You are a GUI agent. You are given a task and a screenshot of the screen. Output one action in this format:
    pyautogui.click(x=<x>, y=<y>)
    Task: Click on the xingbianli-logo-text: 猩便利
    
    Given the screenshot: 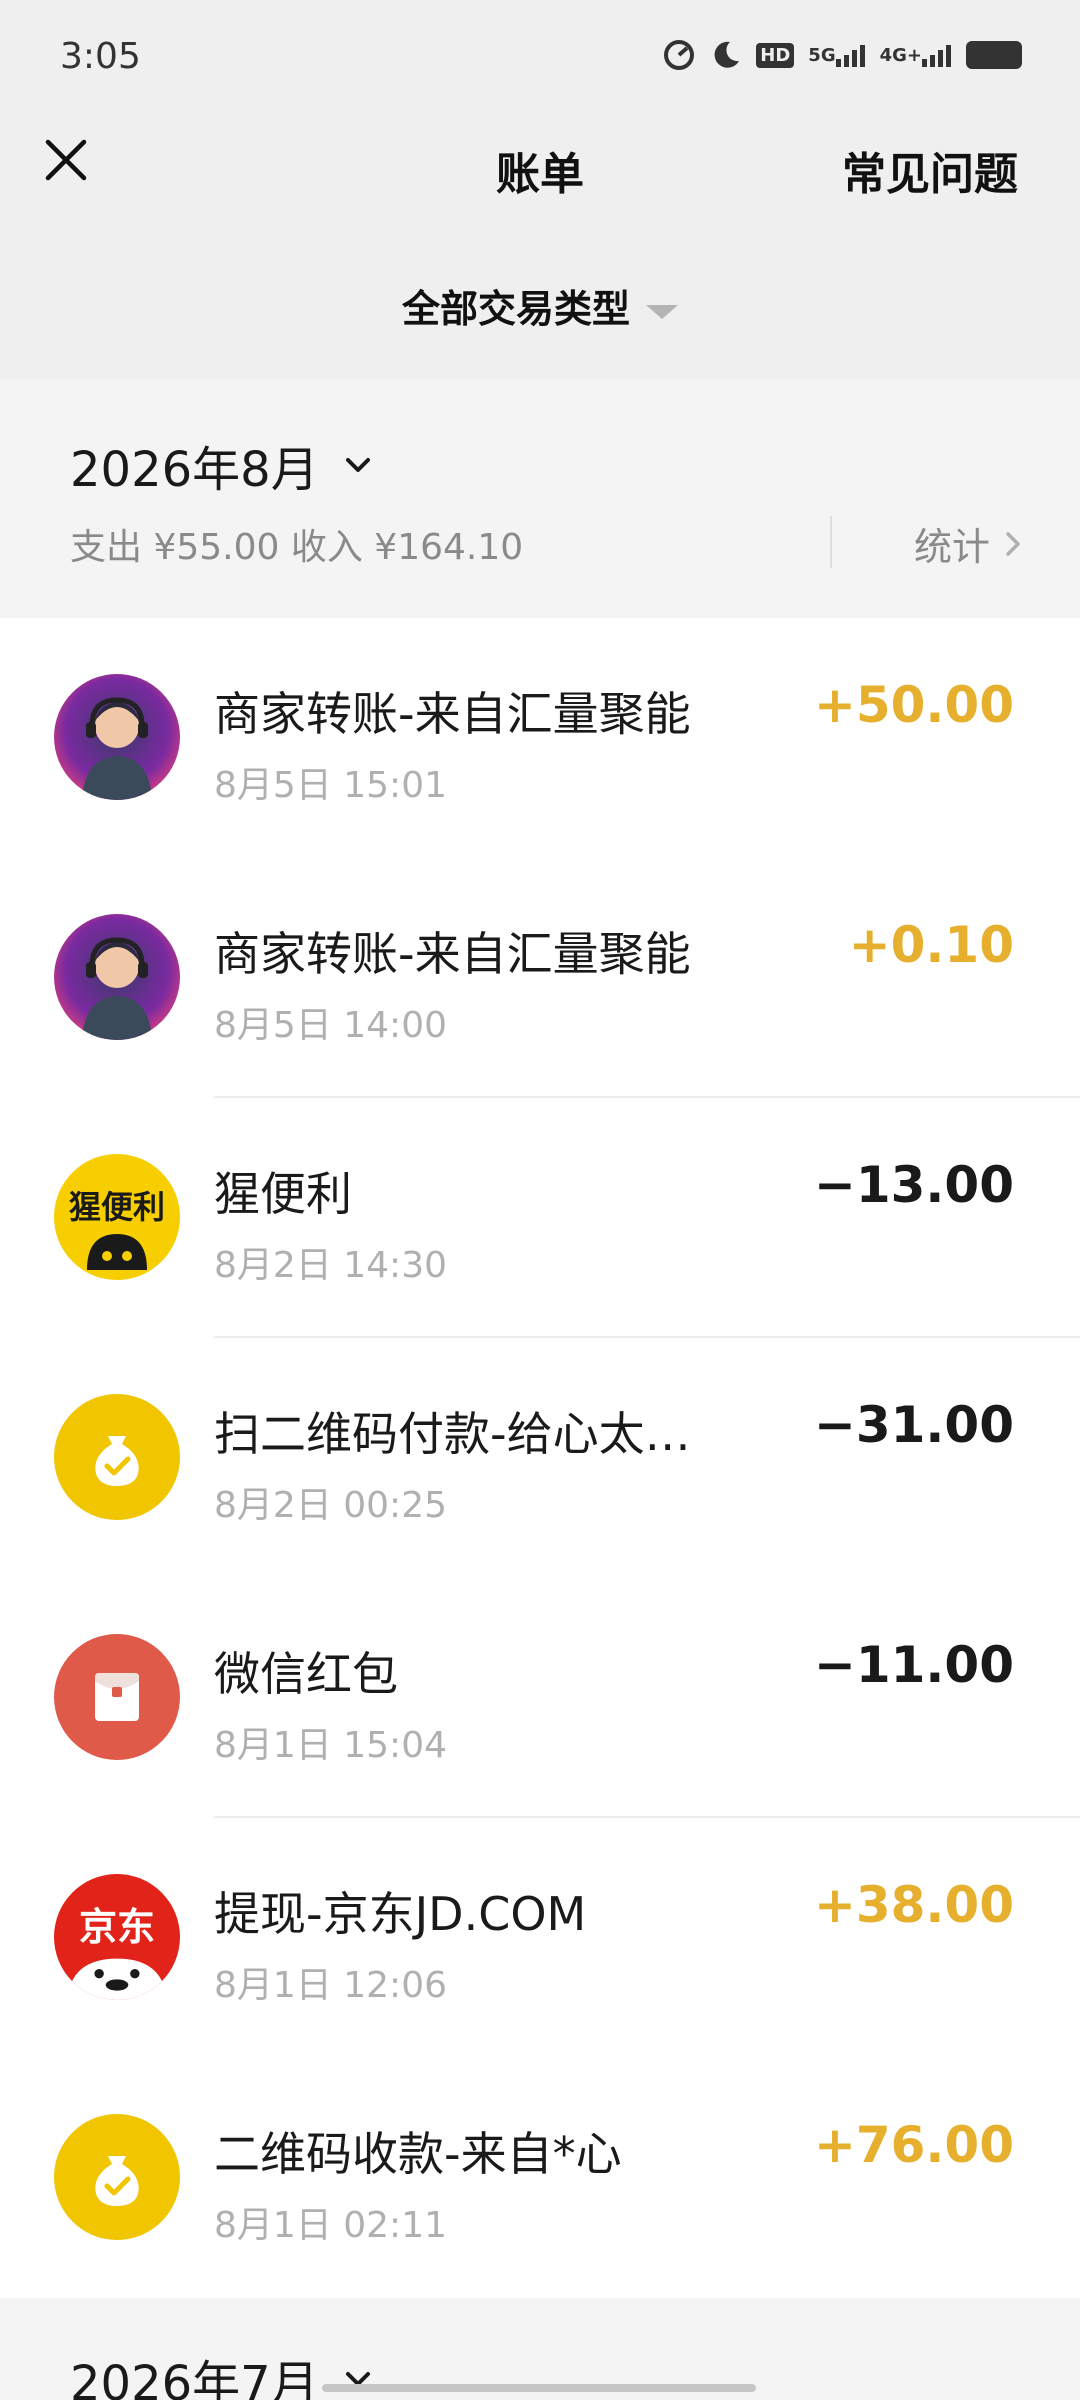 What is the action you would take?
    pyautogui.click(x=116, y=1207)
    